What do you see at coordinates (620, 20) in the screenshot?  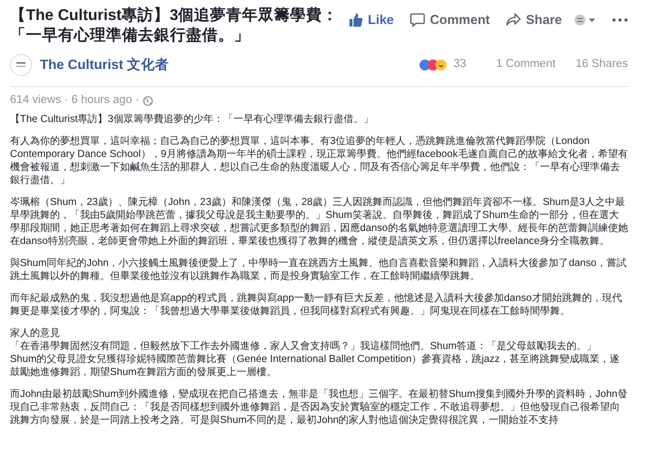 I see `more-options-icon` at bounding box center [620, 20].